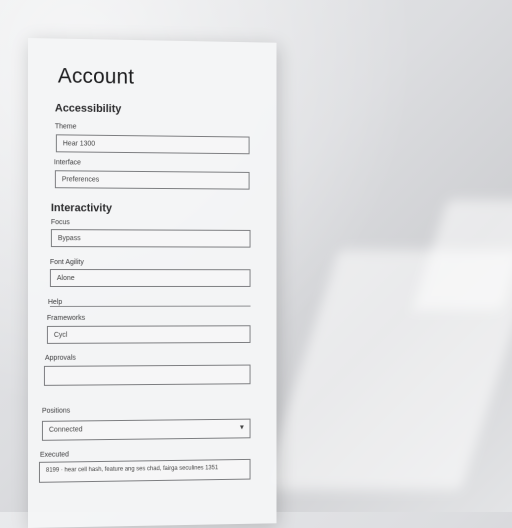  I want to click on field-label-focus: Focus, so click(60, 223).